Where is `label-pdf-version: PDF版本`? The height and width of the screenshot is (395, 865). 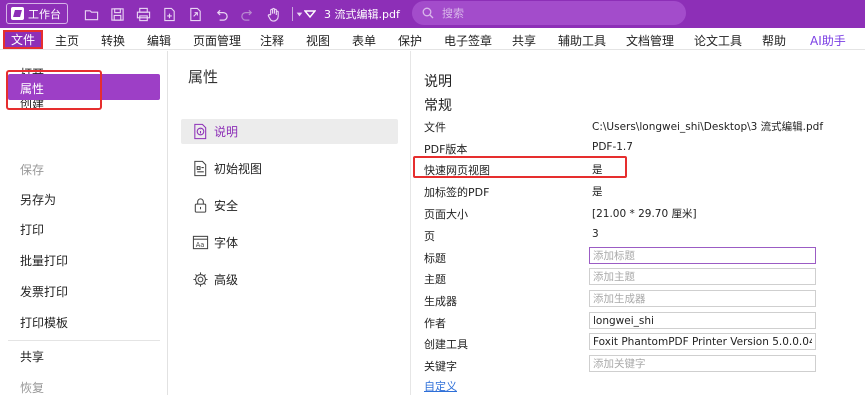
label-pdf-version: PDF版本 is located at coordinates (446, 149).